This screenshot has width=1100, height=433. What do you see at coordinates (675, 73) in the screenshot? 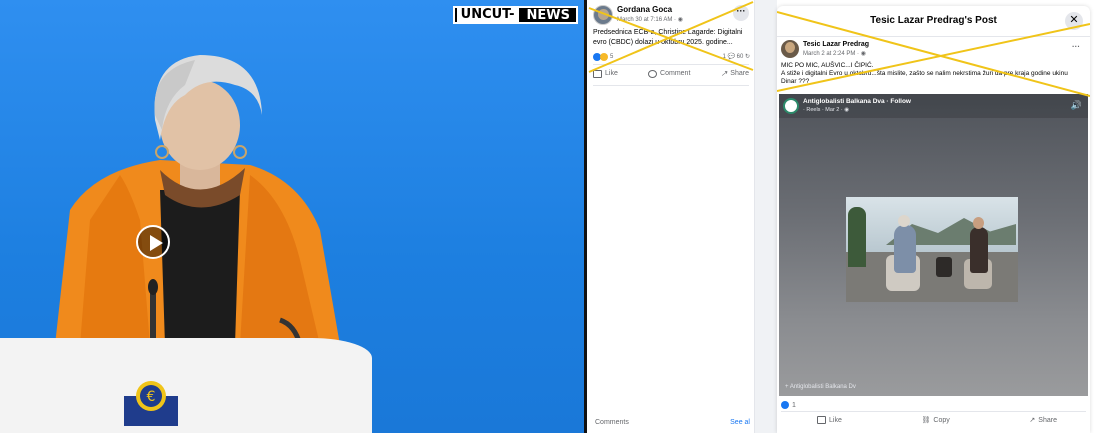
I see `comment-label: Comment` at bounding box center [675, 73].